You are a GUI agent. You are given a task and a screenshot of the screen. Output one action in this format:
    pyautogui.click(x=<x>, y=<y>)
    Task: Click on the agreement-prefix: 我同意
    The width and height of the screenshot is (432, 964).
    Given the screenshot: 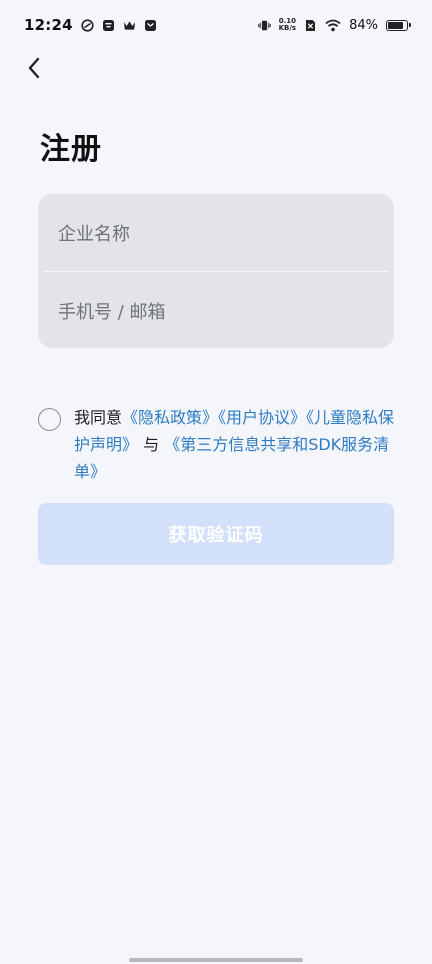 What is the action you would take?
    pyautogui.click(x=98, y=417)
    